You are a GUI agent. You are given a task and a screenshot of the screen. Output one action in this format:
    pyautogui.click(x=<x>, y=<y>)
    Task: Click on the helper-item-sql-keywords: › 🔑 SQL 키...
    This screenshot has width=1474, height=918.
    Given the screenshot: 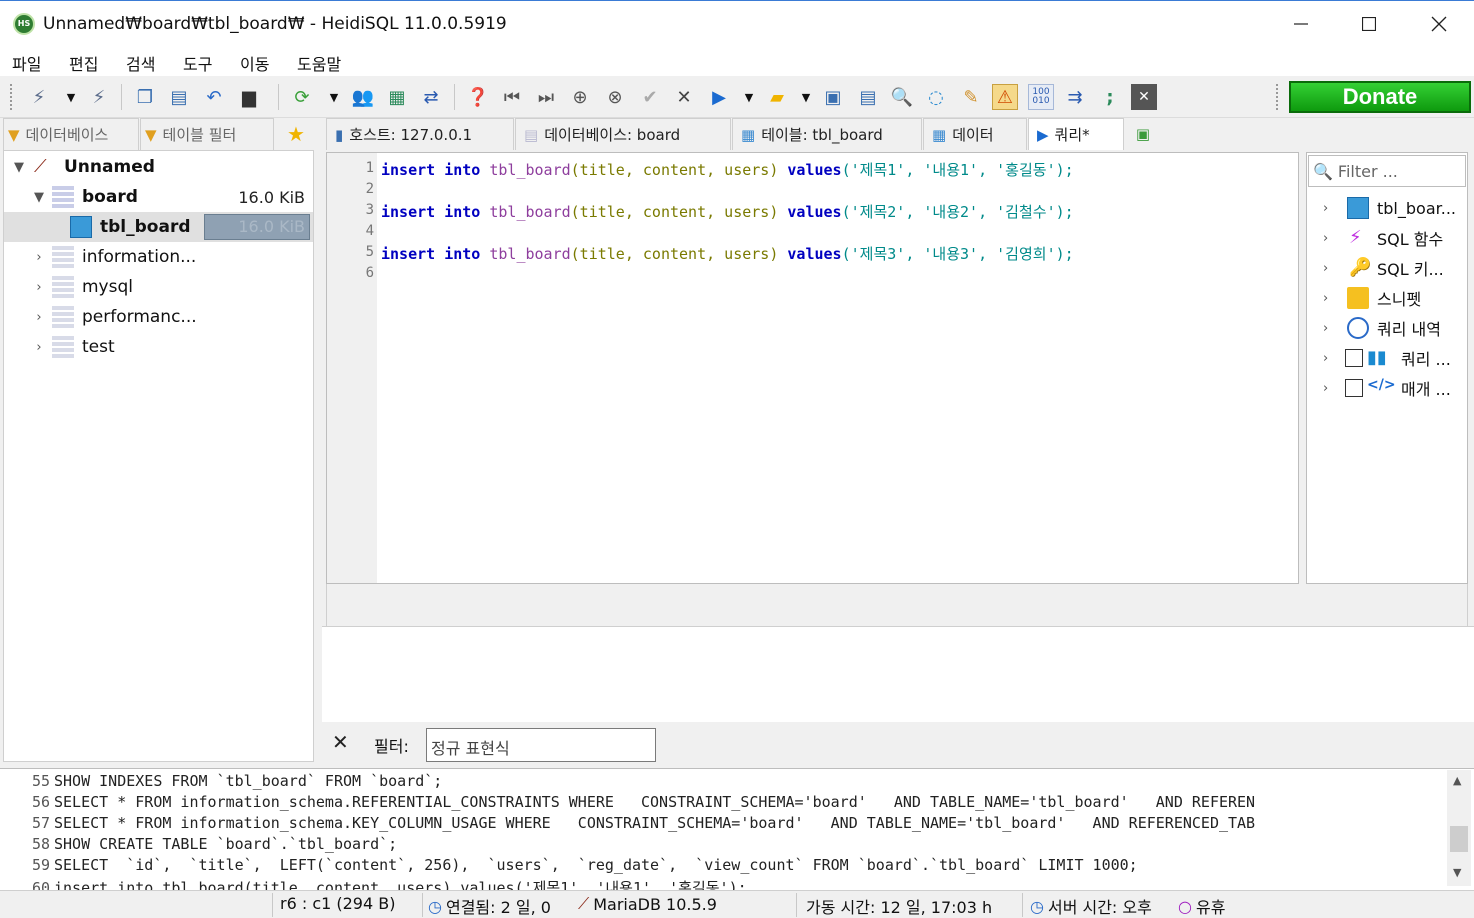 What is the action you would take?
    pyautogui.click(x=1387, y=268)
    